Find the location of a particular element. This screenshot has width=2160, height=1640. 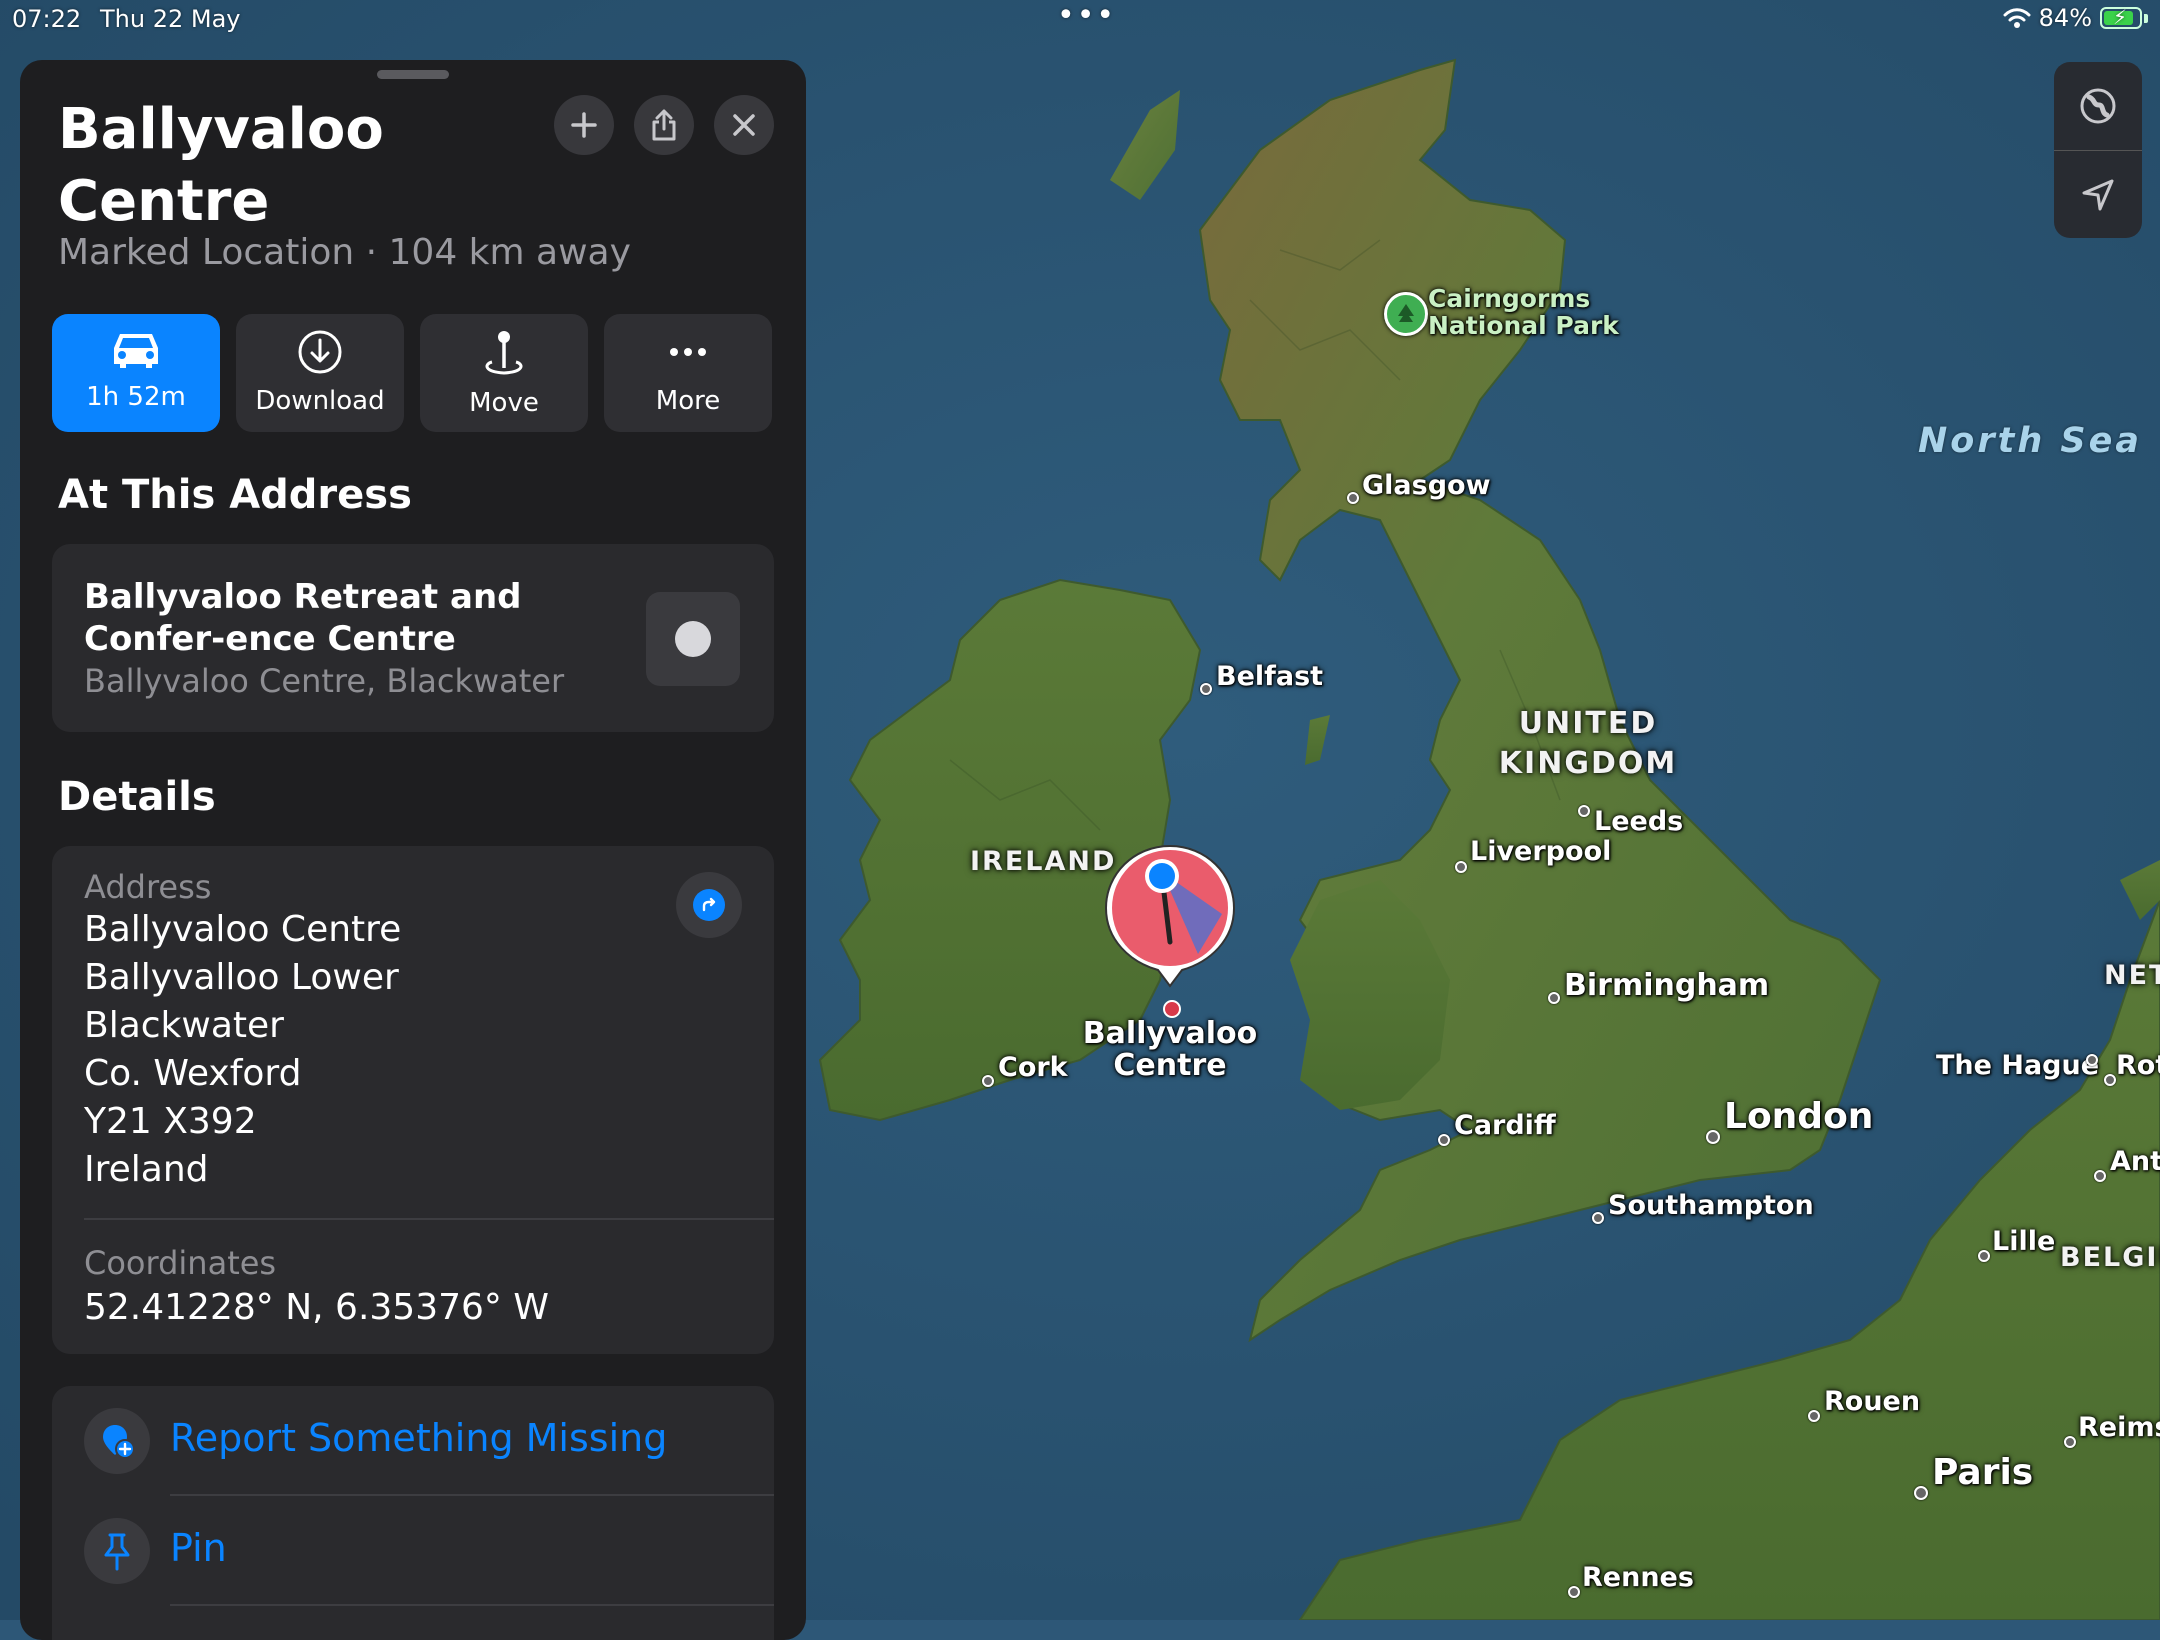

map-controls is located at coordinates (2098, 150).